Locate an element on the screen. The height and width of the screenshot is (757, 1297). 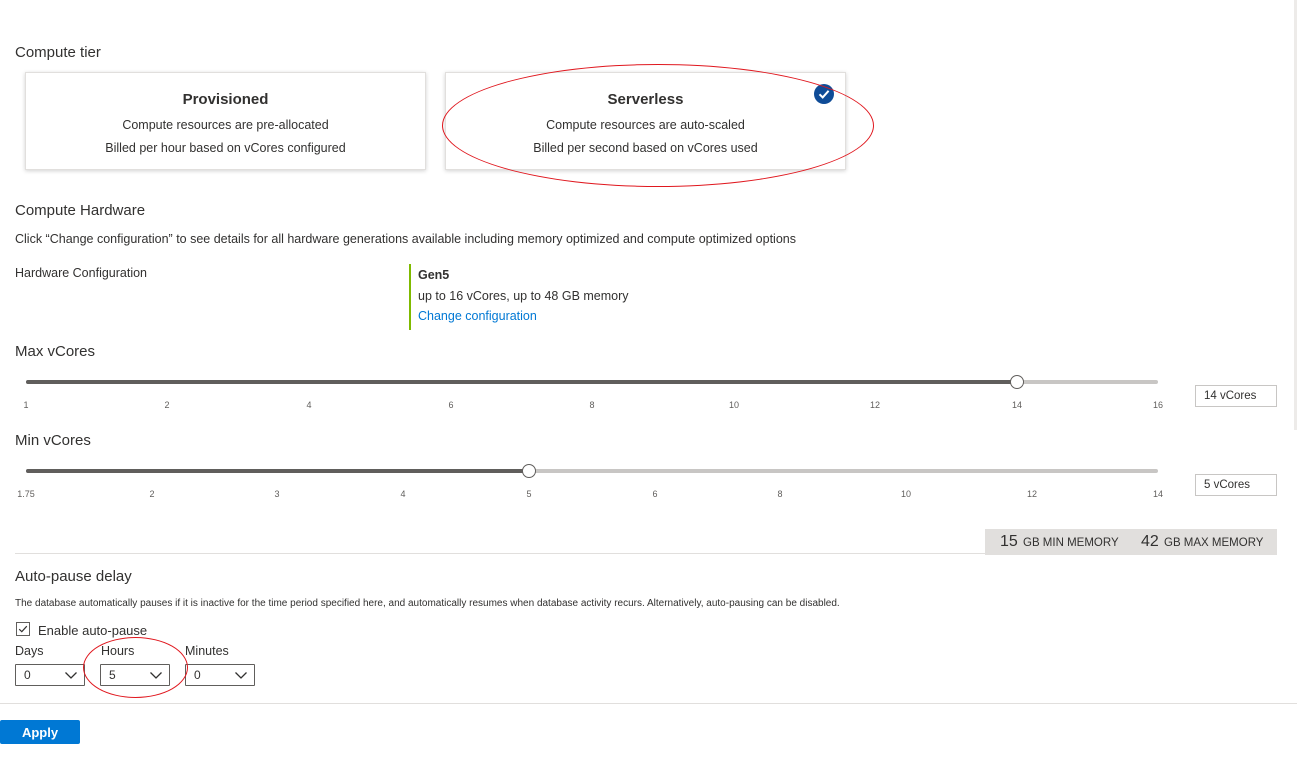
min-tick-label: 3 is located at coordinates (277, 494).